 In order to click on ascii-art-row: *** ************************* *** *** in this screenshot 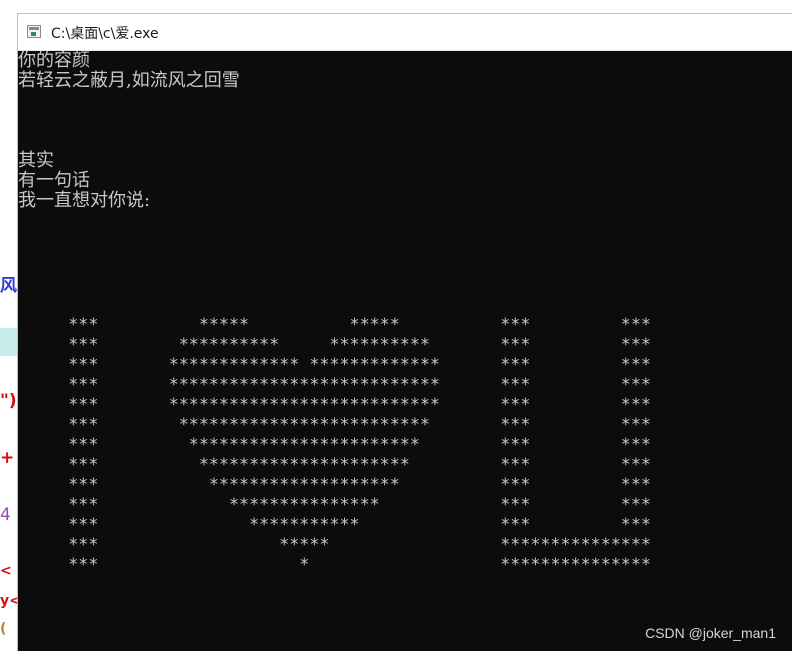, I will do `click(334, 424)`.